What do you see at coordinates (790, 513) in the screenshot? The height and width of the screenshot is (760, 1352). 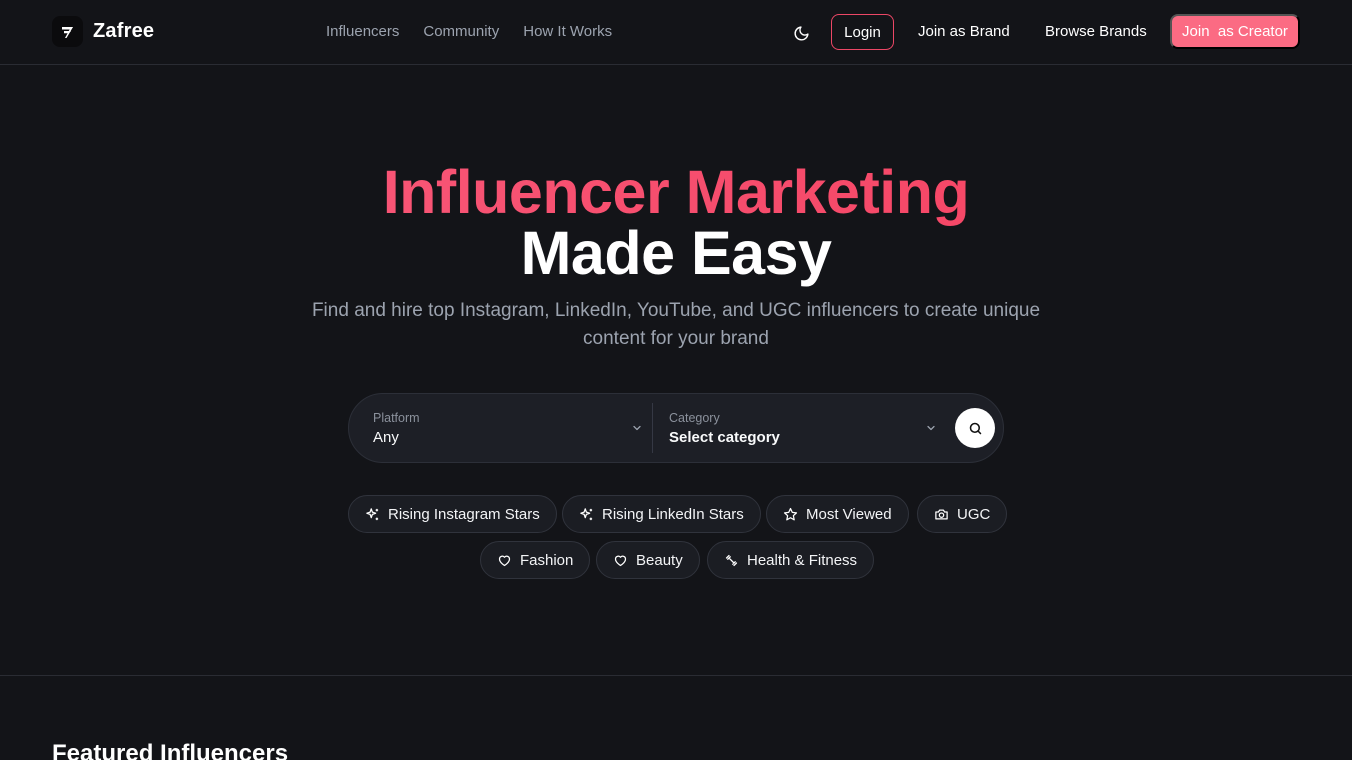 I see `star-icon` at bounding box center [790, 513].